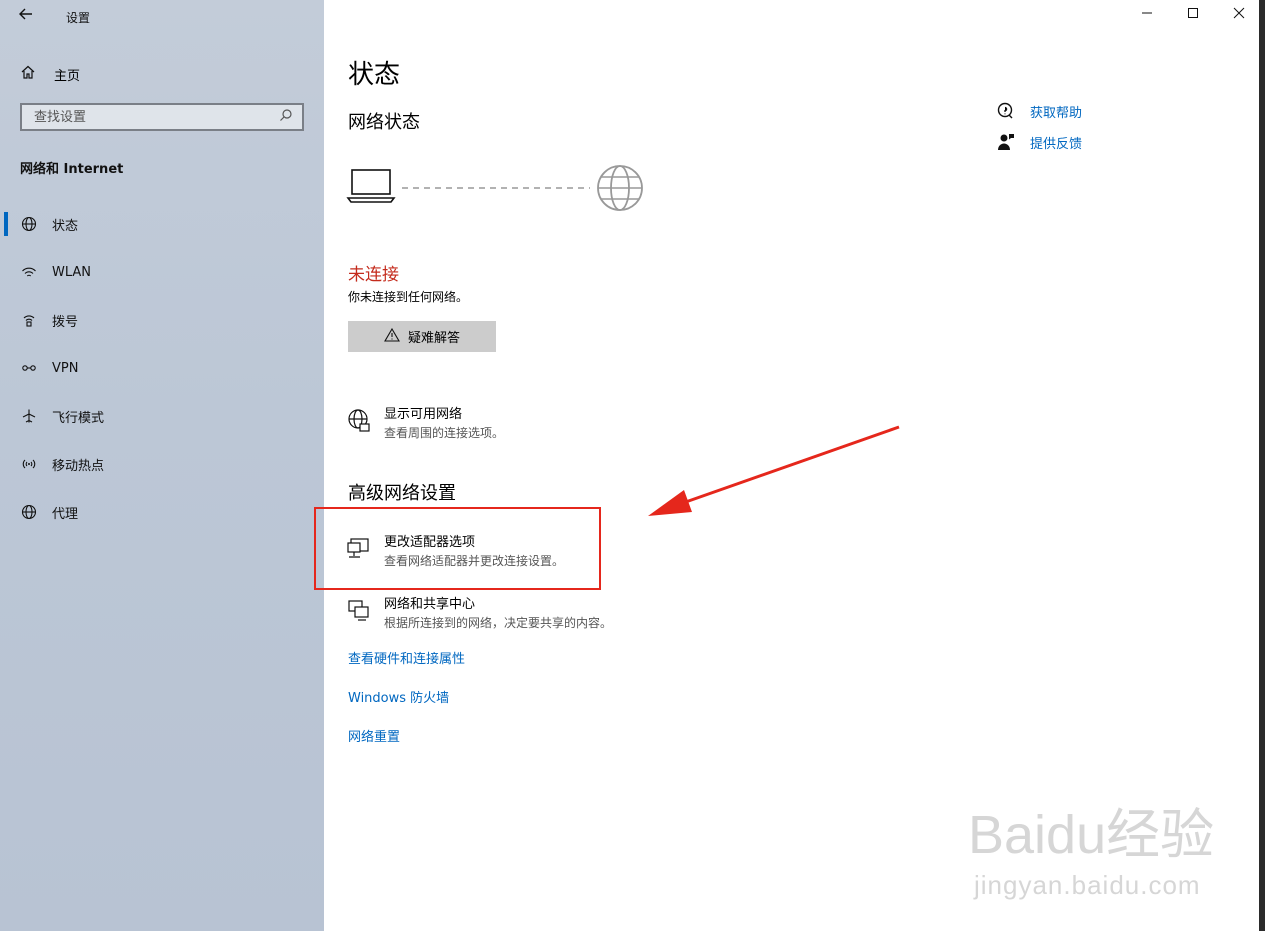 Image resolution: width=1265 pixels, height=931 pixels. What do you see at coordinates (1147, 16) in the screenshot?
I see `minimize-button` at bounding box center [1147, 16].